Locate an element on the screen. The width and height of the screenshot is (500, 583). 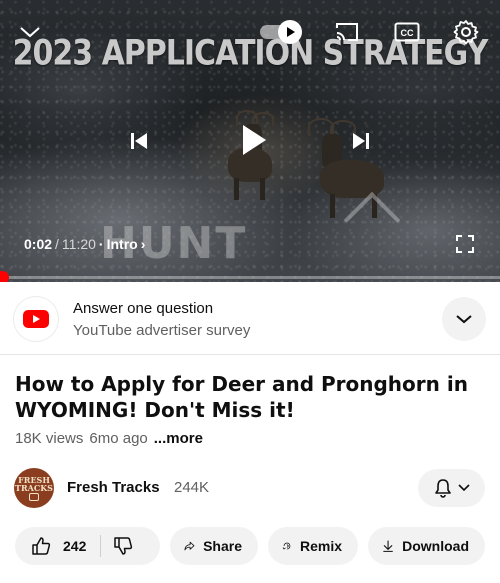
video-metadata: 18K views 6mo ago ...more is located at coordinates (109, 438).